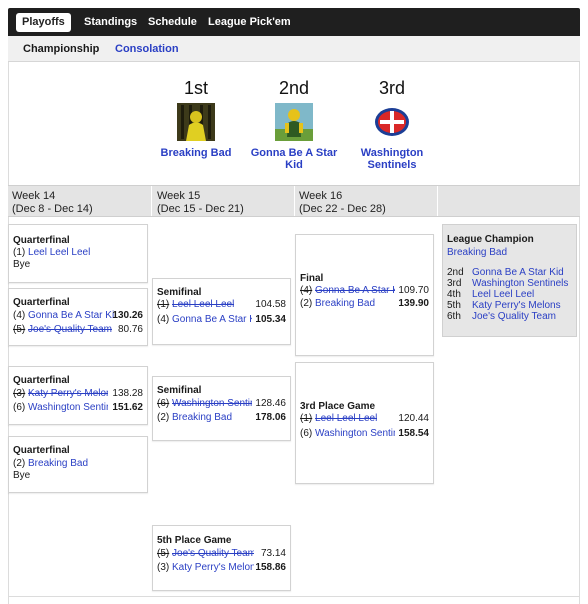 The image size is (588, 604). What do you see at coordinates (270, 403) in the screenshot?
I see `team-score: 128.46` at bounding box center [270, 403].